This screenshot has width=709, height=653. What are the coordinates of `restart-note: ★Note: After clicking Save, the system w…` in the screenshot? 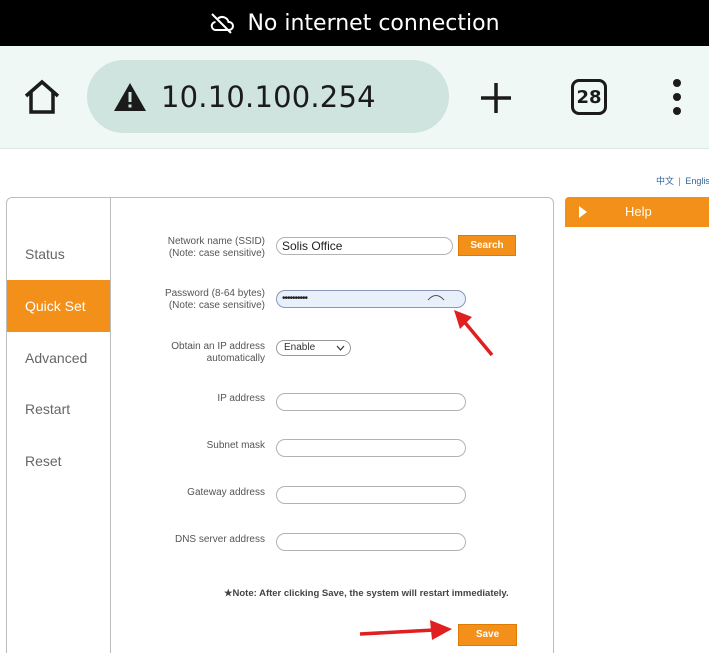 It's located at (366, 593).